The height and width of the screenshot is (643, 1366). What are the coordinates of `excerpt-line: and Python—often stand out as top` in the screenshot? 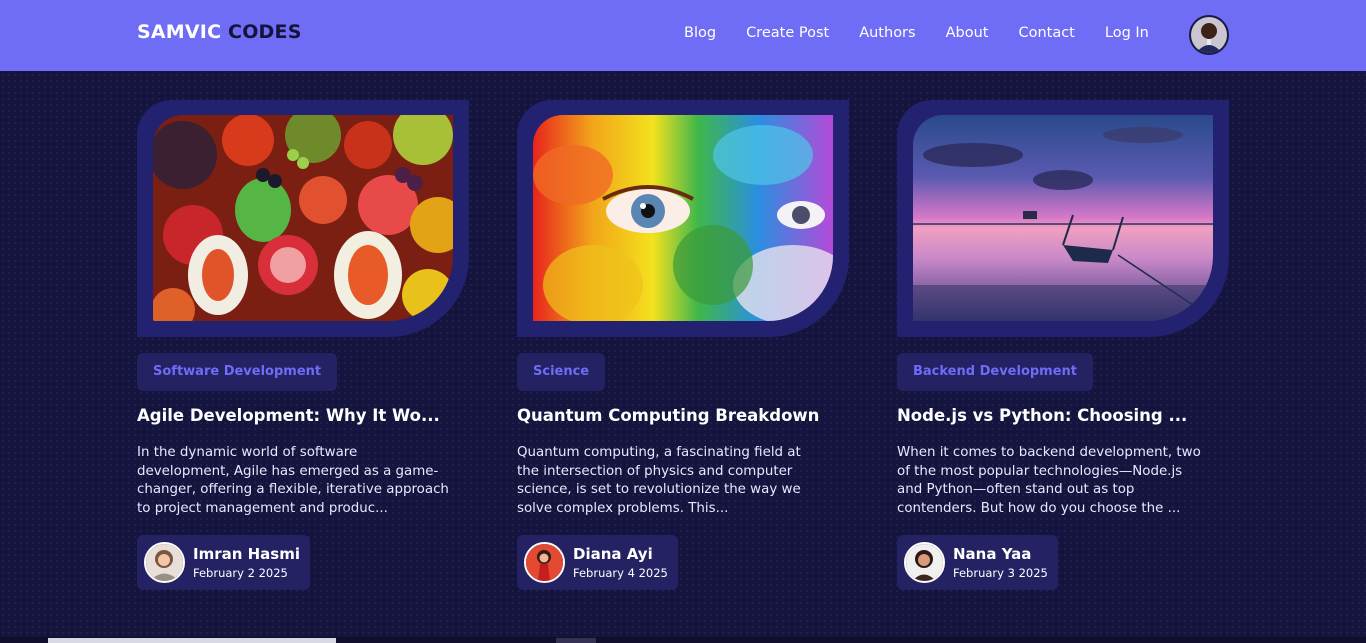 It's located at (1016, 490).